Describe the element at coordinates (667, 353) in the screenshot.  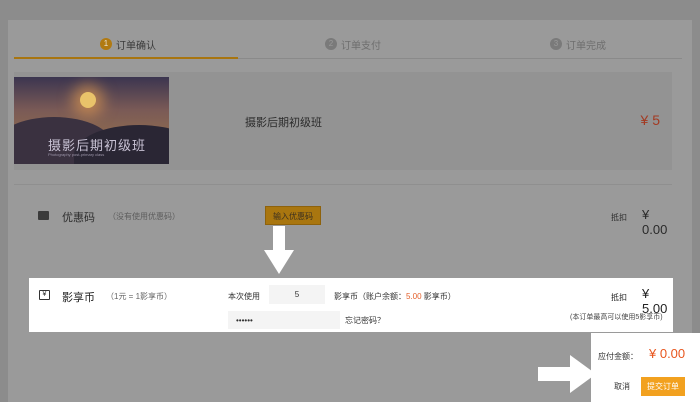
I see `payable-amount: ¥ 0.00` at that location.